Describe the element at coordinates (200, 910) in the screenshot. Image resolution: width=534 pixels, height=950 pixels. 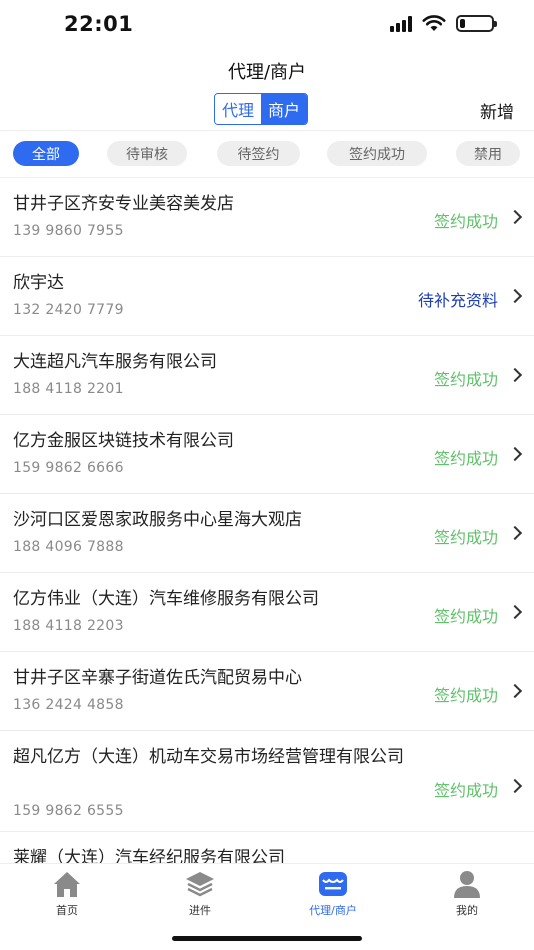
I see `tab-label: 进件` at that location.